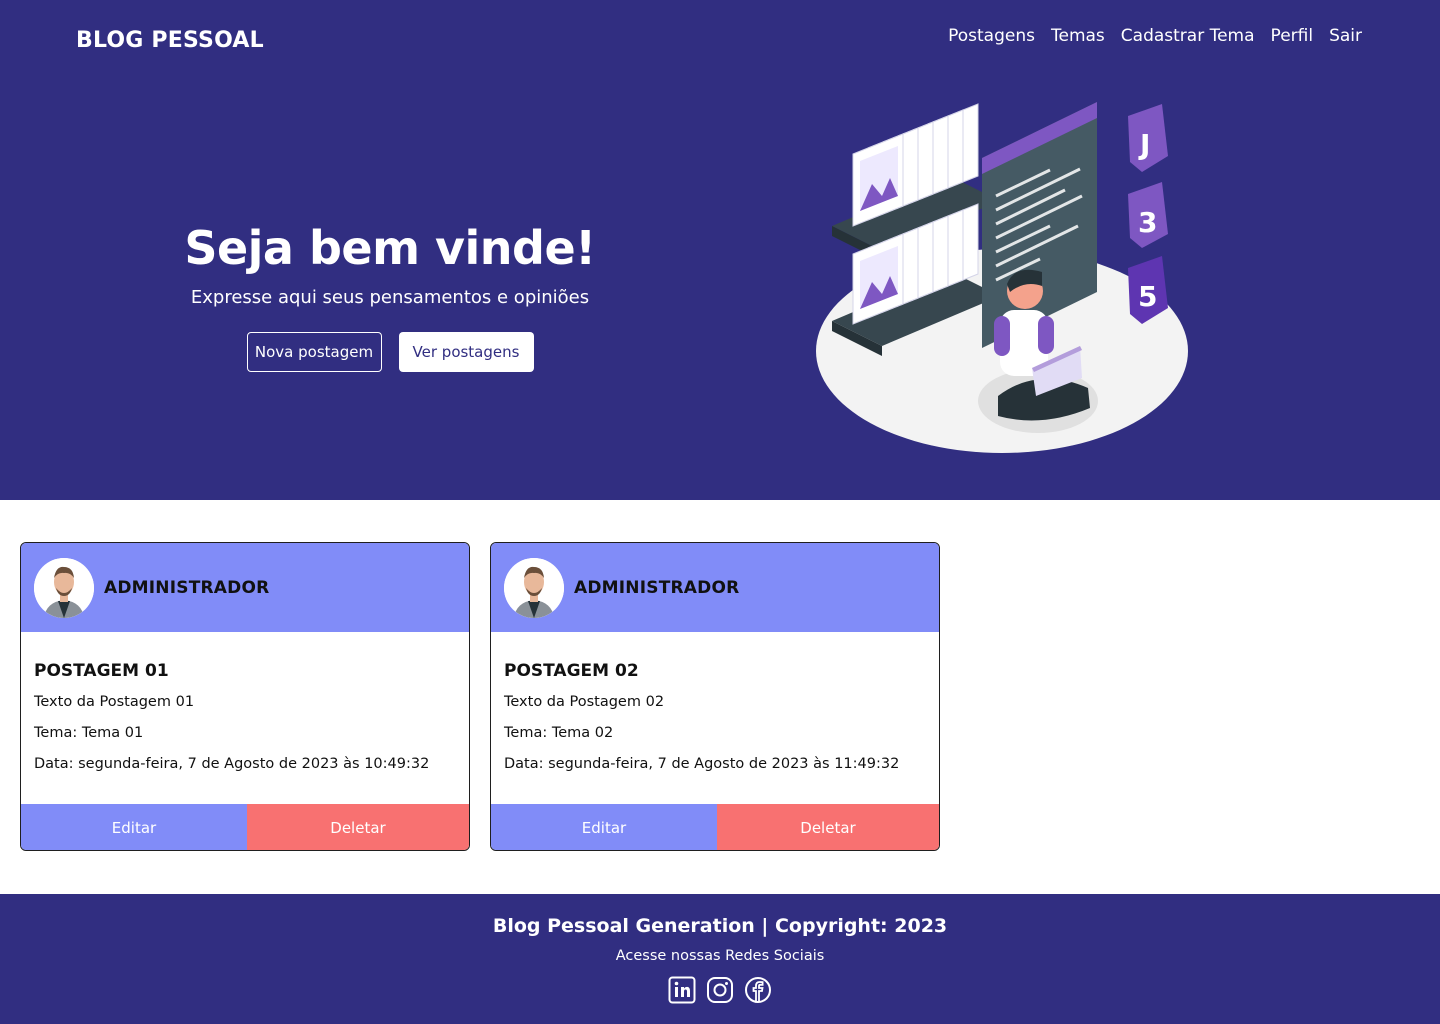  Describe the element at coordinates (571, 671) in the screenshot. I see `post-title: POSTAGEM 02` at that location.